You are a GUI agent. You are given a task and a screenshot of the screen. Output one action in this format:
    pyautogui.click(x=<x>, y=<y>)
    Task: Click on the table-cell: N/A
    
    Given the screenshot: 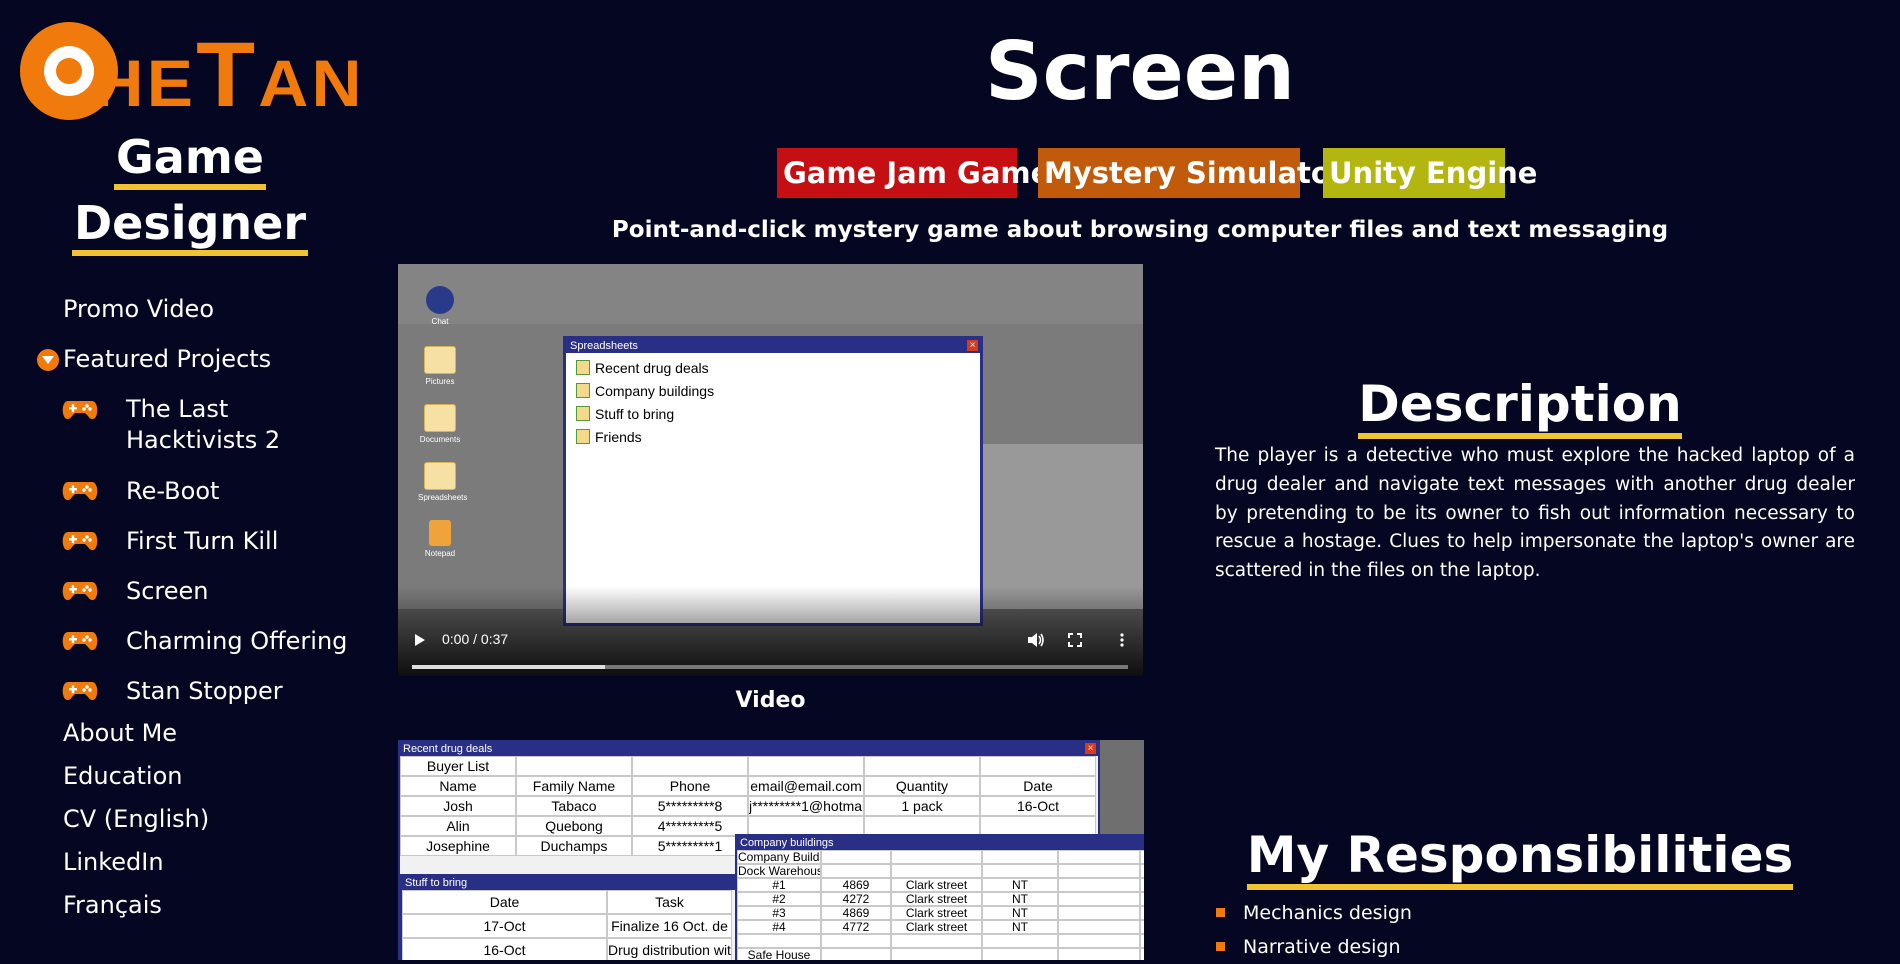 What is the action you would take?
    pyautogui.click(x=1142, y=913)
    